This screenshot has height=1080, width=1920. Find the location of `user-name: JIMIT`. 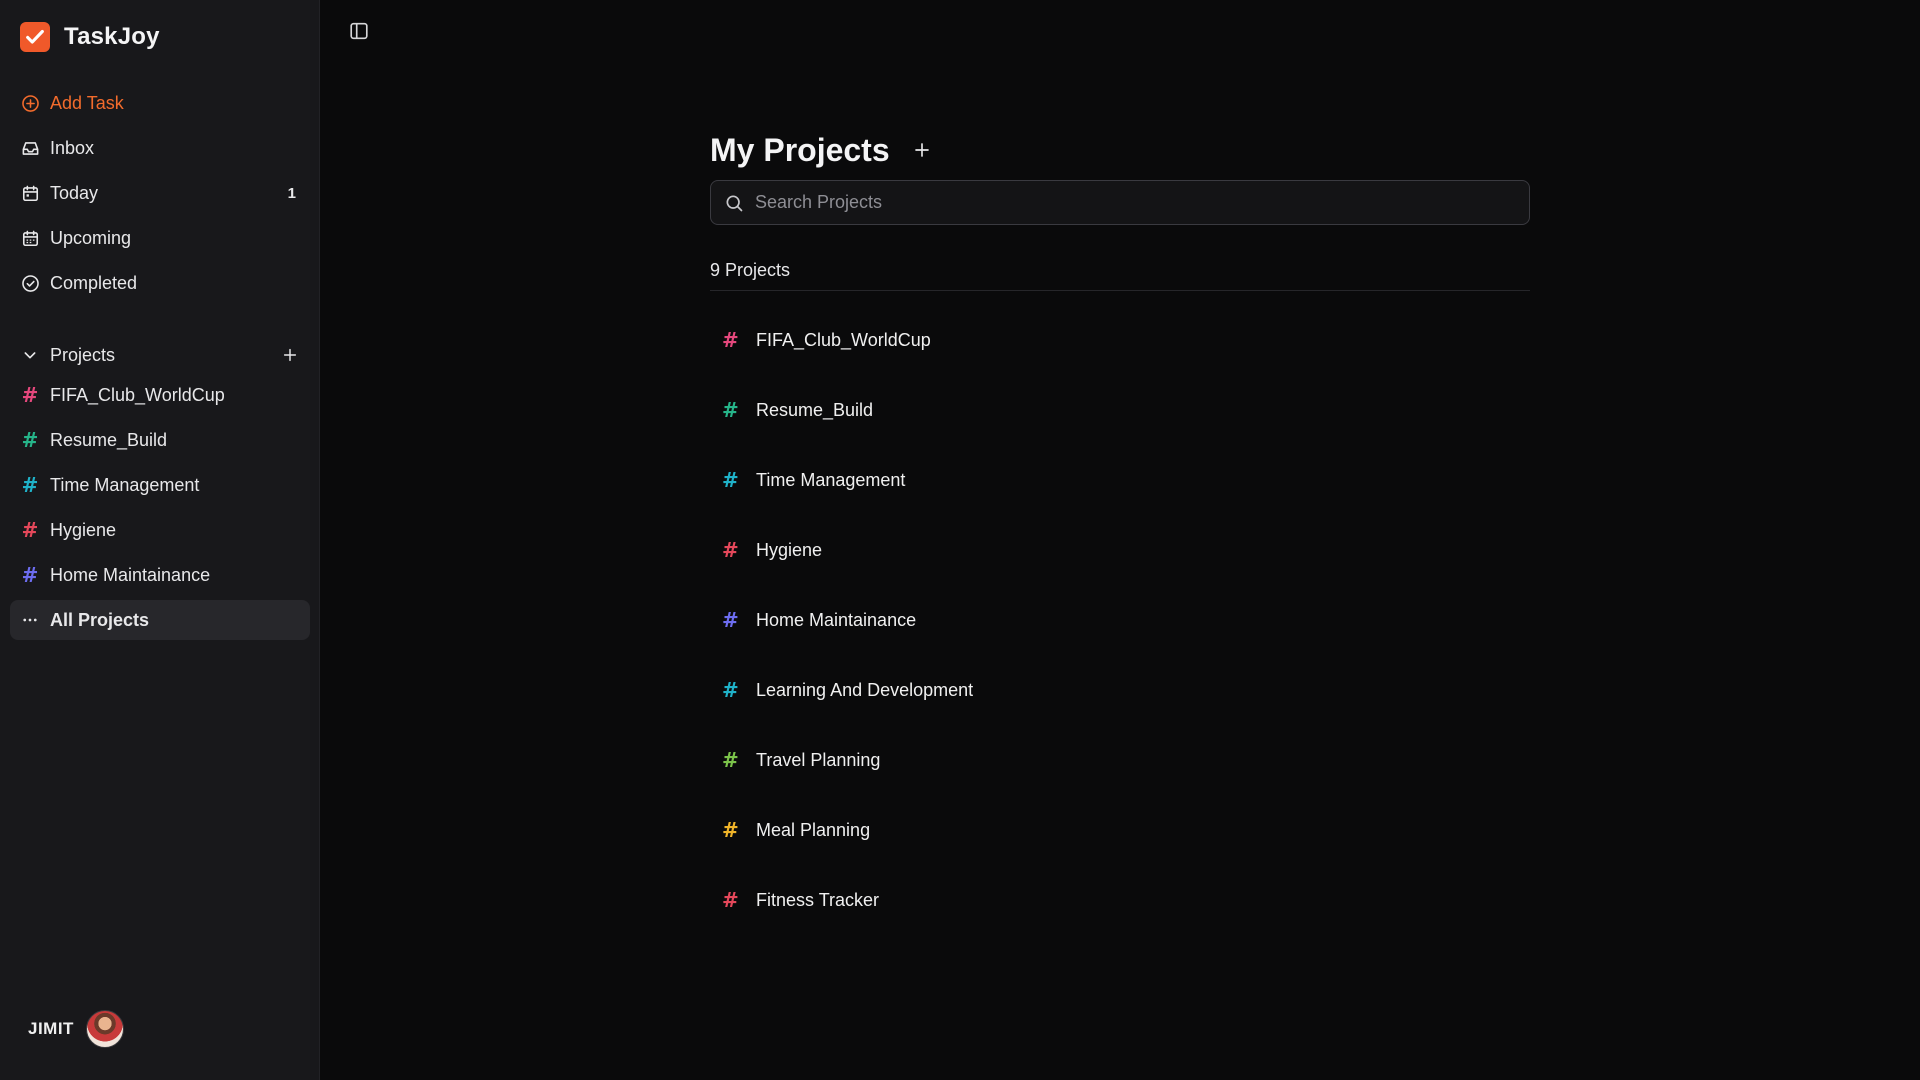

user-name: JIMIT is located at coordinates (51, 1028).